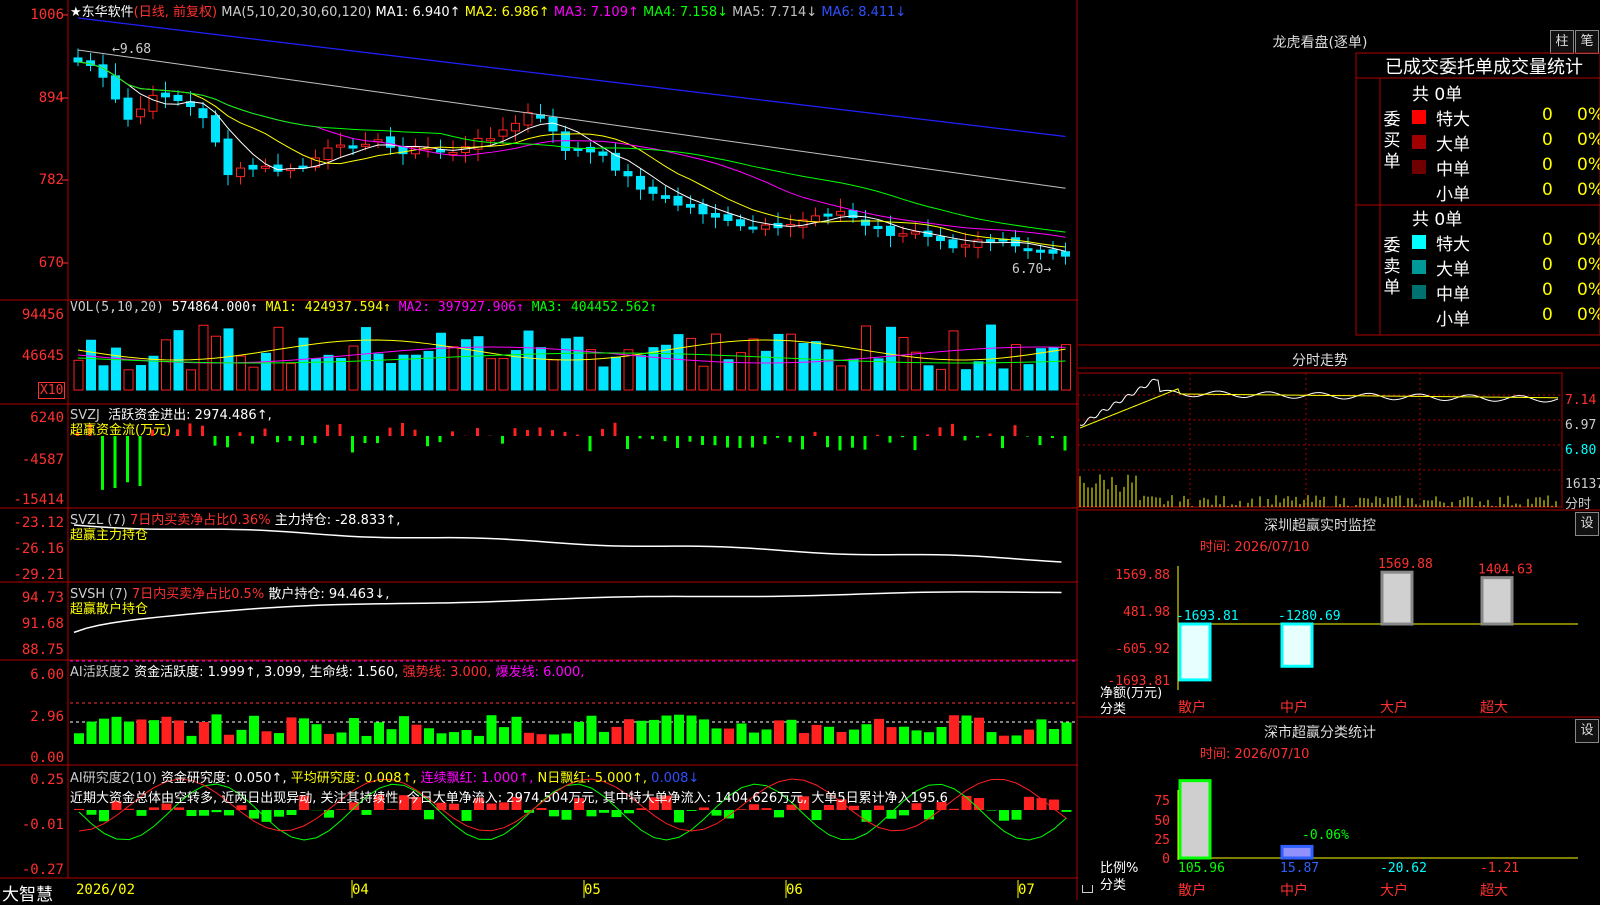 The image size is (1600, 905). What do you see at coordinates (27, 892) in the screenshot?
I see `brand-logo: 大智慧` at bounding box center [27, 892].